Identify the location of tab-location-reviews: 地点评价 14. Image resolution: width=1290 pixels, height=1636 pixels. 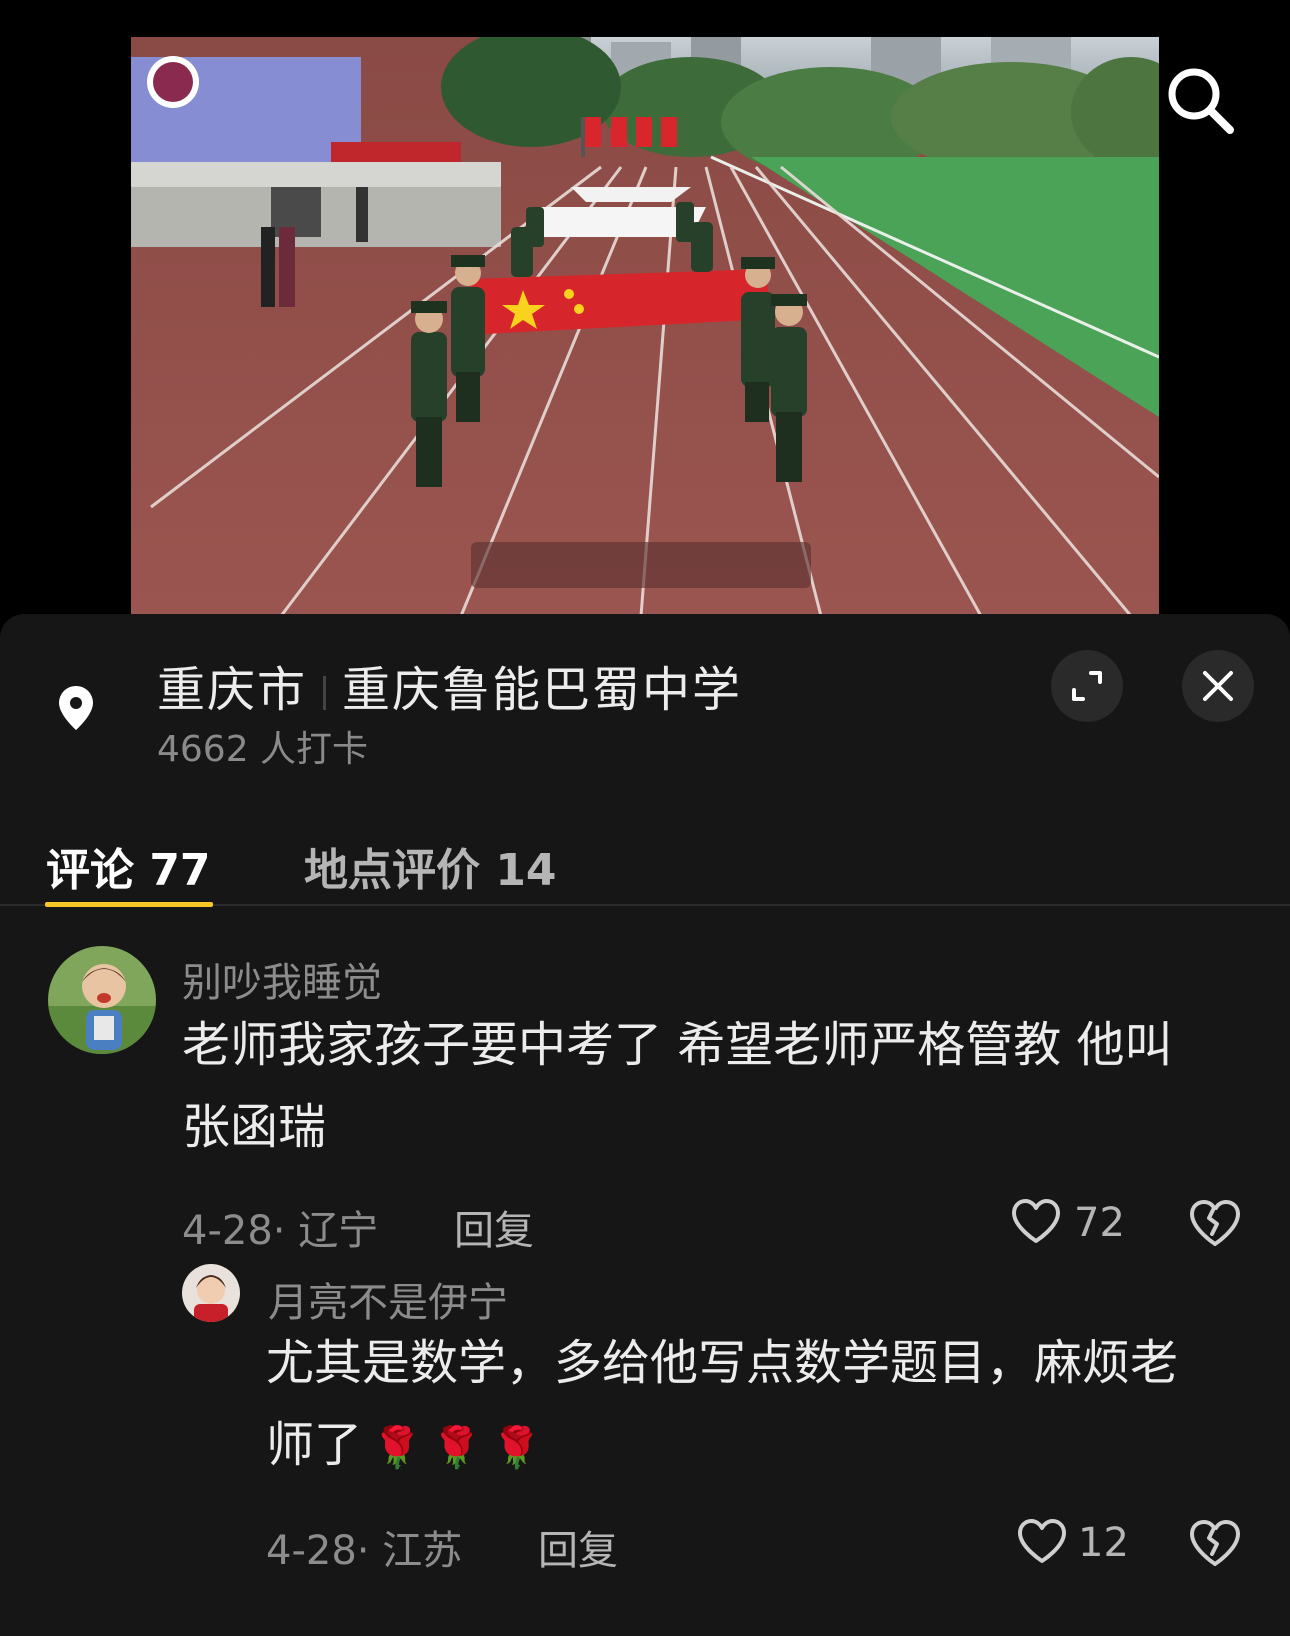
(430, 866).